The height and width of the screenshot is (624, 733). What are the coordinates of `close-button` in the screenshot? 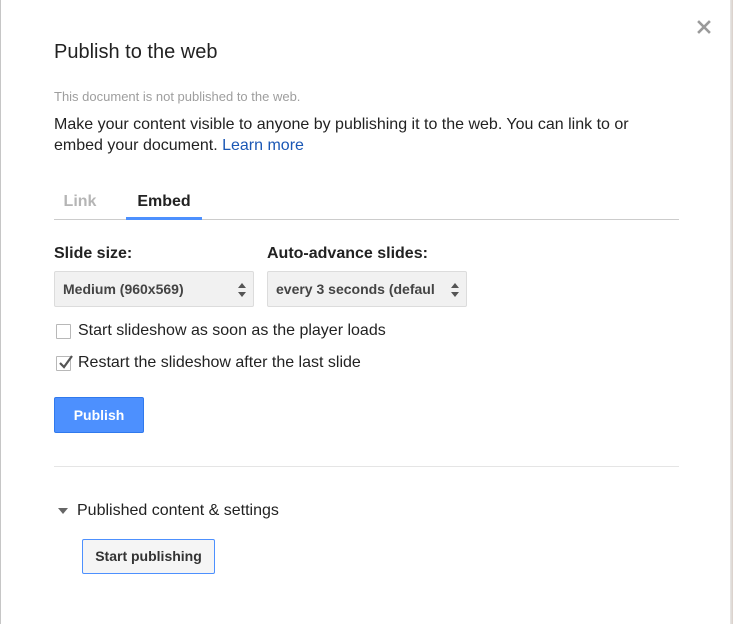 It's located at (704, 27).